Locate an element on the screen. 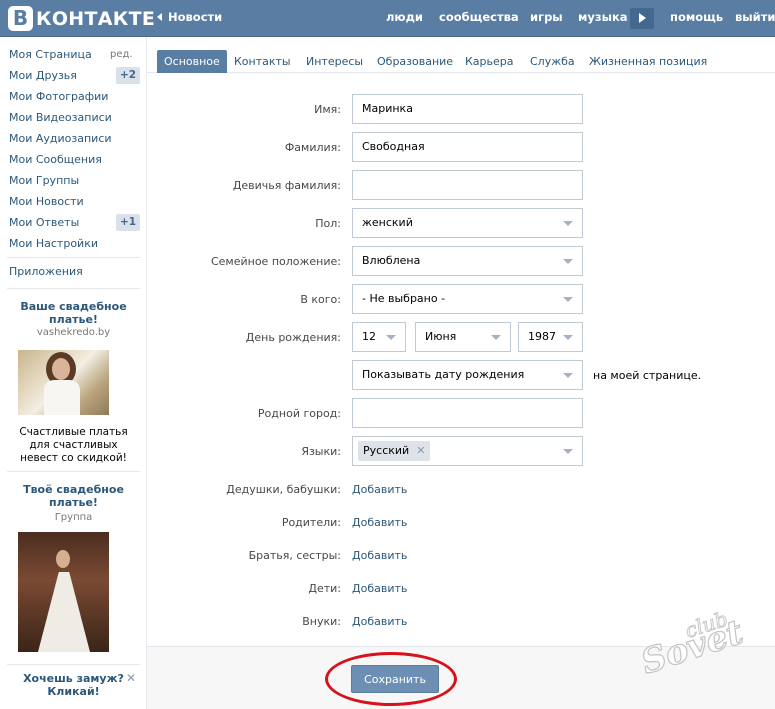  highlight-circle is located at coordinates (391, 679).